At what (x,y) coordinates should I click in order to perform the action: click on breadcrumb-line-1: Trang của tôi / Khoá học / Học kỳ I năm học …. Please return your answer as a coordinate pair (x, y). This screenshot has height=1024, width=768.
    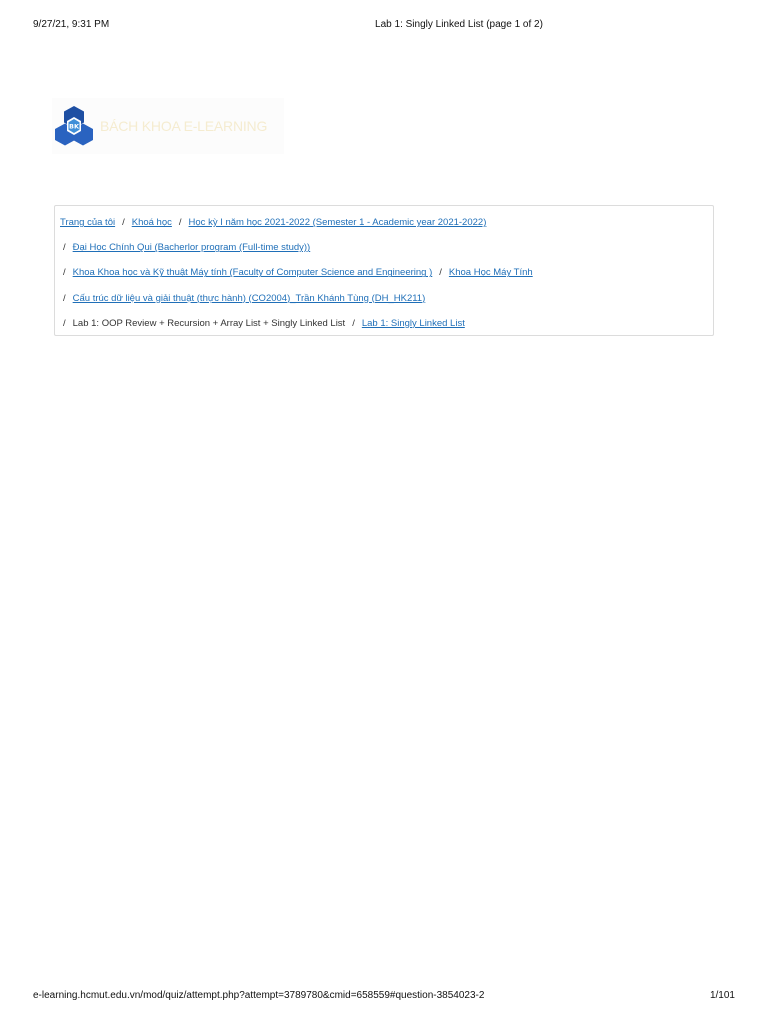
    Looking at the image, I should click on (386, 226).